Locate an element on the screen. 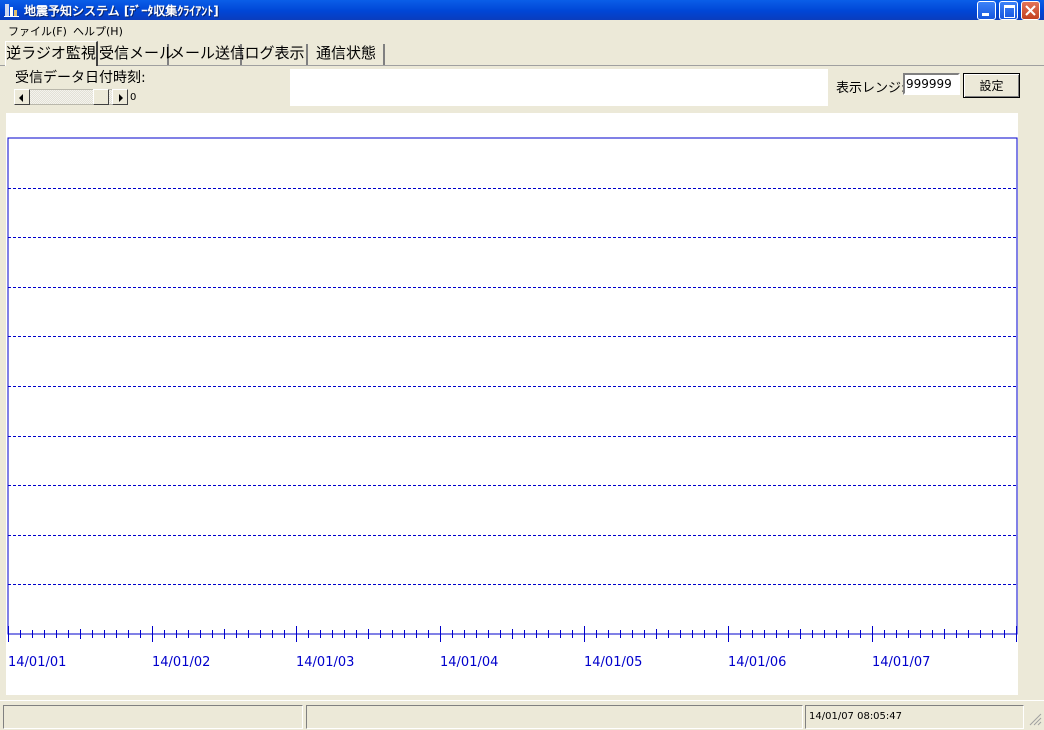 This screenshot has width=1044, height=730. maximize-icon is located at coordinates (1009, 11).